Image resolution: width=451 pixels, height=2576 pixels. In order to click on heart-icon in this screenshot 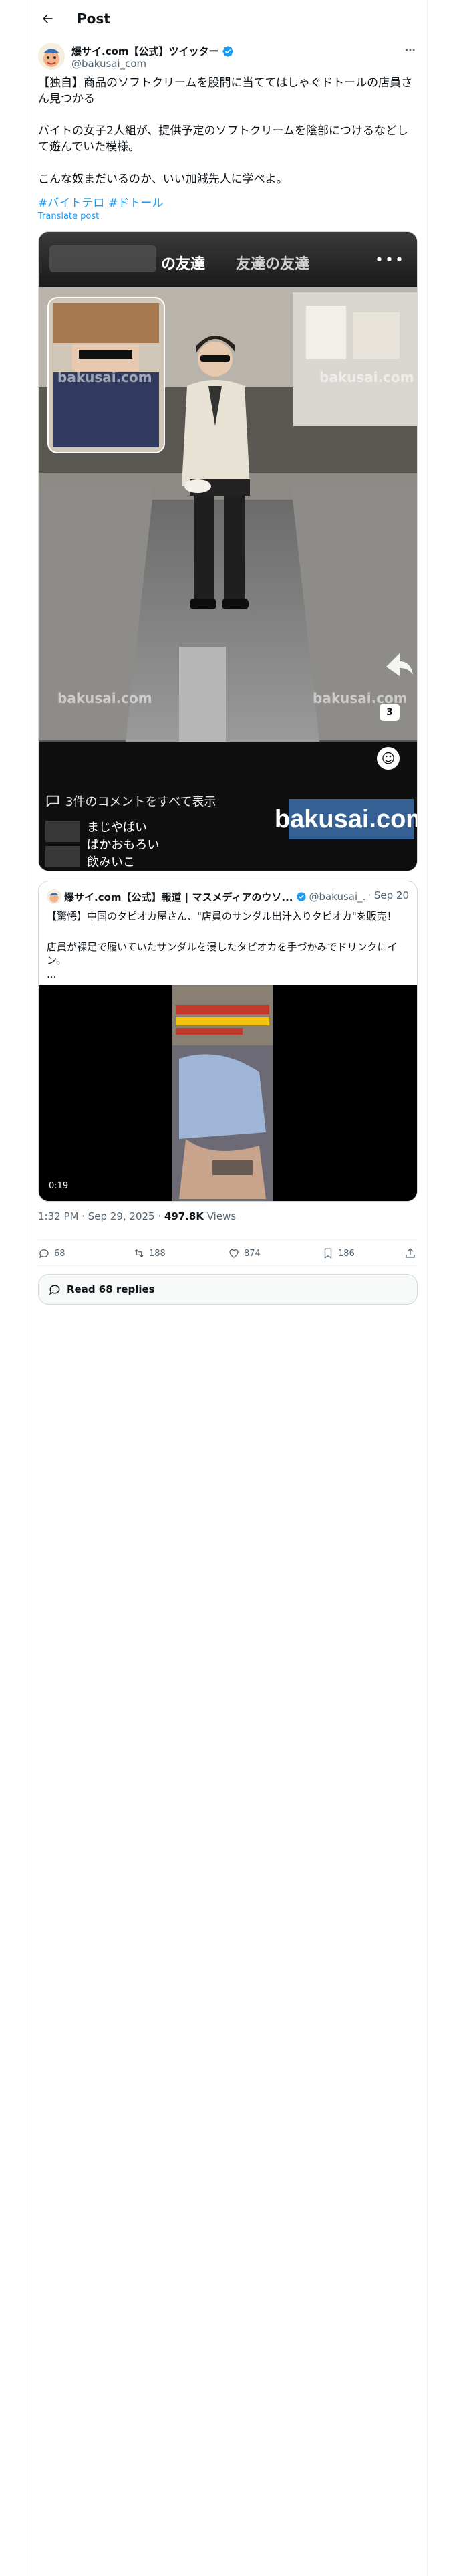, I will do `click(234, 1253)`.